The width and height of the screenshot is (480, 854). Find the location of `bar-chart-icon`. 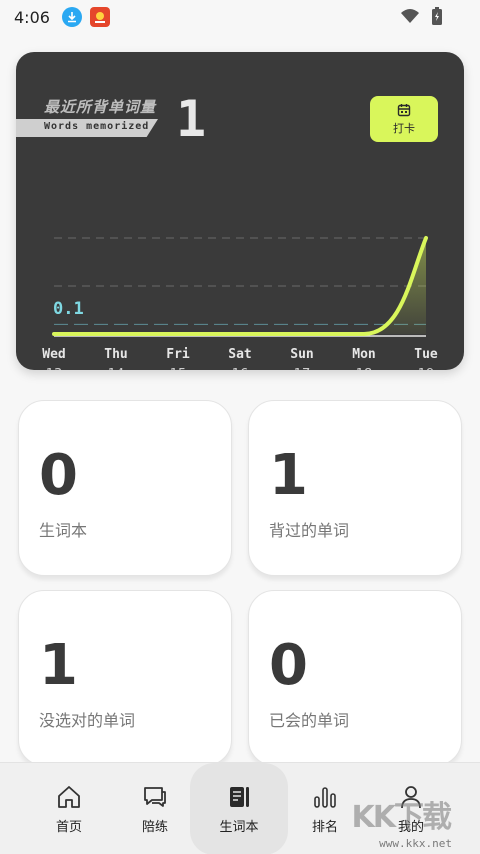

bar-chart-icon is located at coordinates (325, 797).